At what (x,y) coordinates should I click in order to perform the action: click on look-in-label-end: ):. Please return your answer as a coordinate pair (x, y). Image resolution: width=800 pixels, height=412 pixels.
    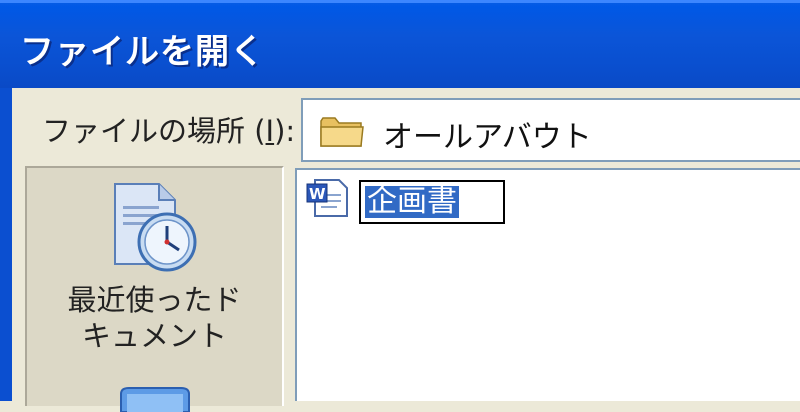
    Looking at the image, I should click on (285, 131).